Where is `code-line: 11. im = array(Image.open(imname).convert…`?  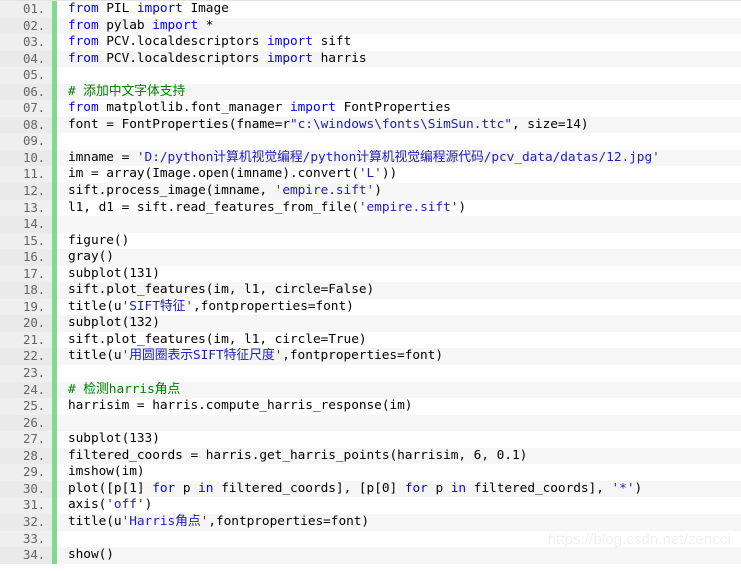
code-line: 11. im = array(Image.open(imname).convert… is located at coordinates (370, 175).